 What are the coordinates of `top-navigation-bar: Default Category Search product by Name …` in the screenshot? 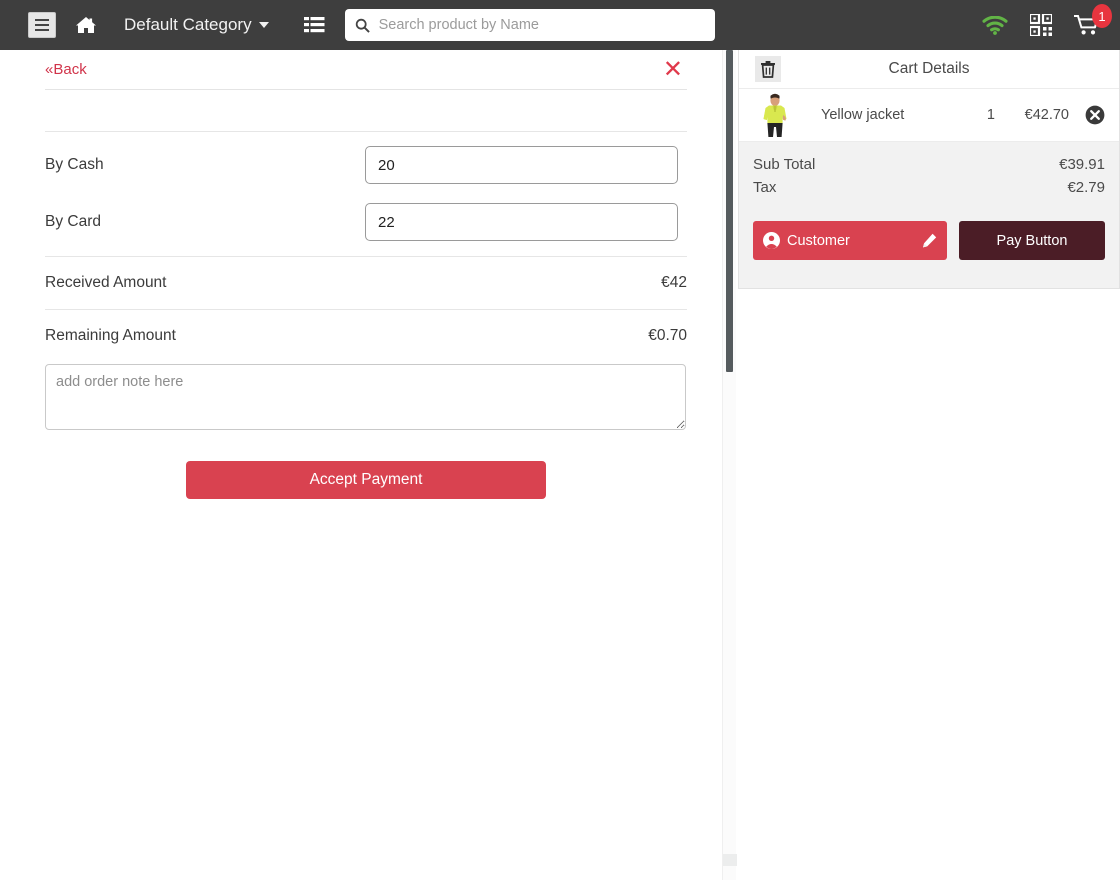 It's located at (560, 25).